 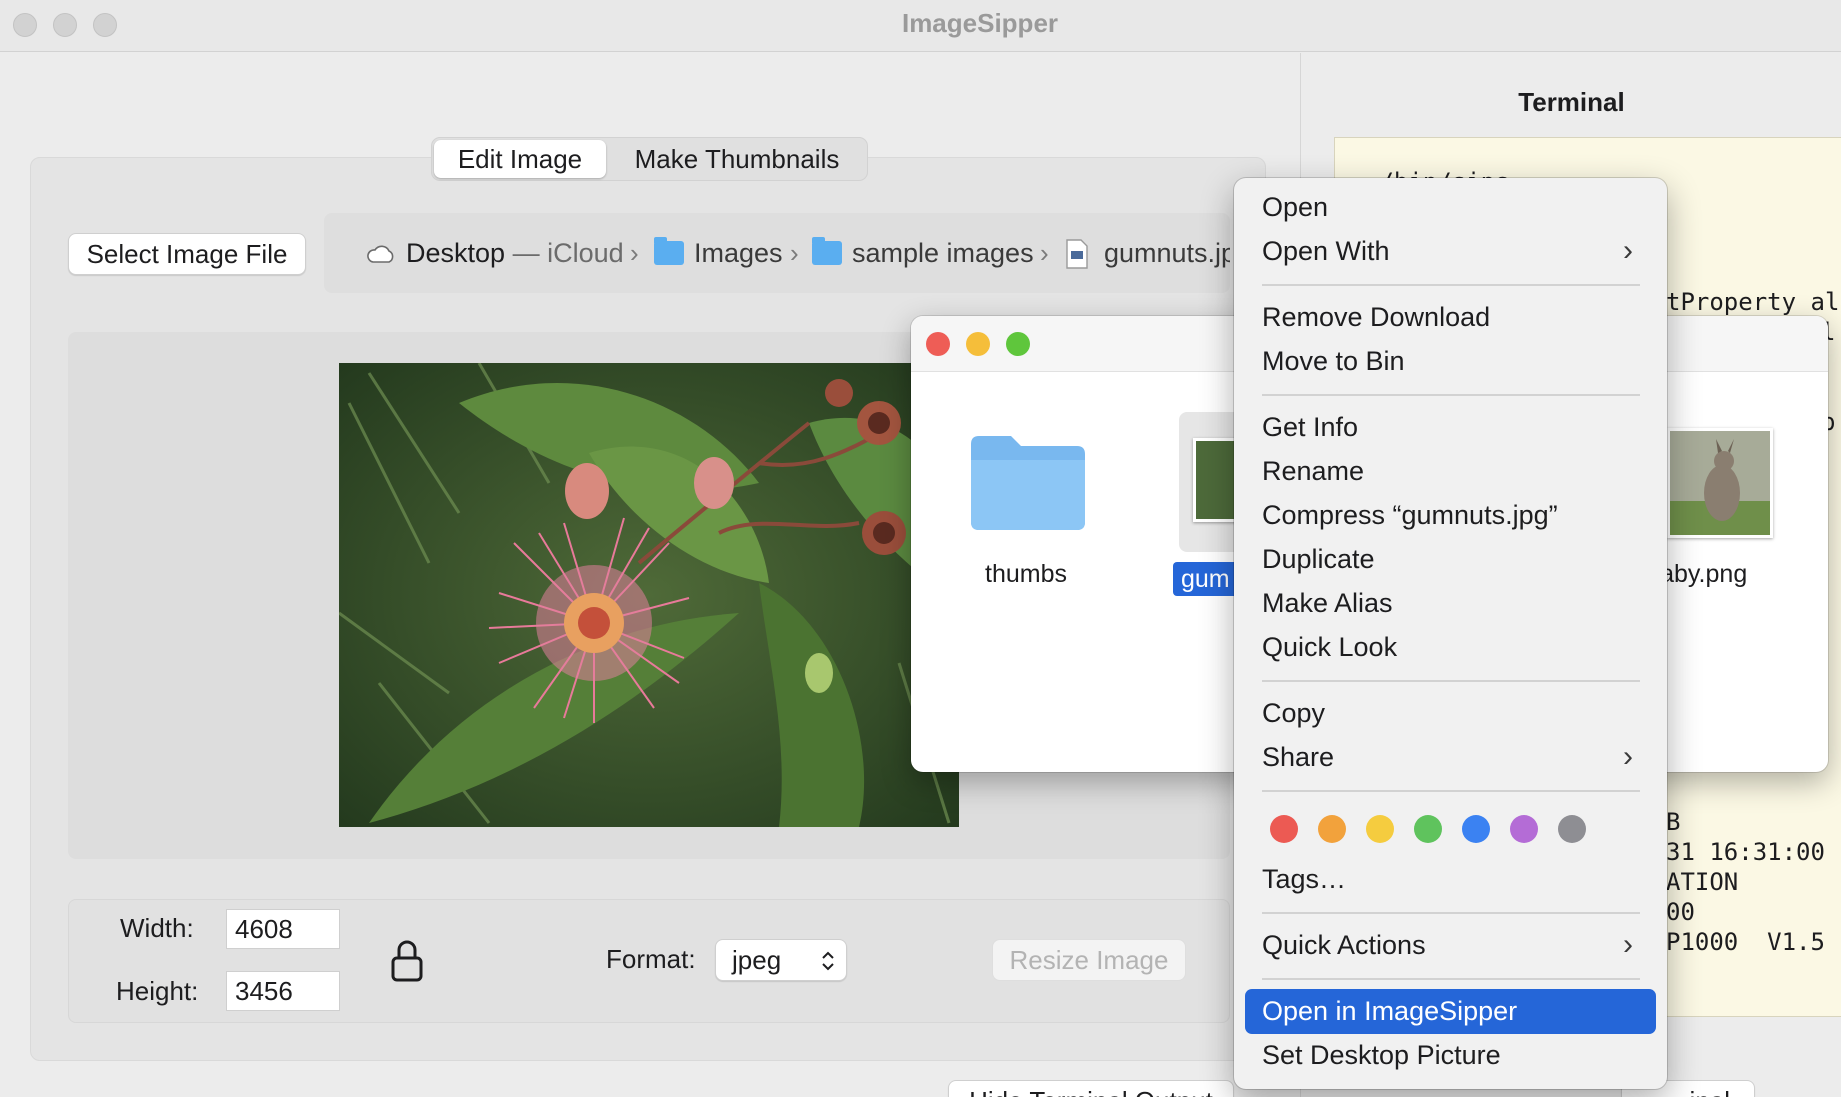 I want to click on menu-item-rename: Rename, so click(x=1313, y=471).